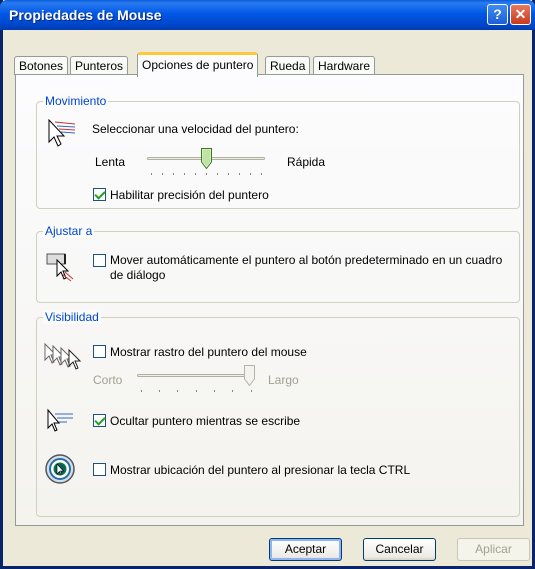 This screenshot has height=569, width=535. What do you see at coordinates (108, 380) in the screenshot?
I see `short-label: Corto` at bounding box center [108, 380].